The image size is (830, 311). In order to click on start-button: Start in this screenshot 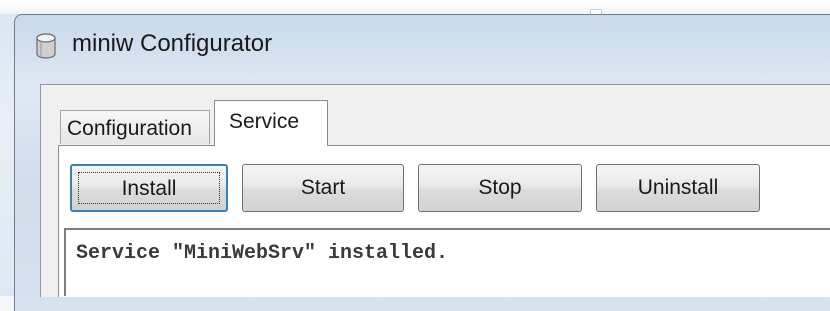, I will do `click(323, 188)`.